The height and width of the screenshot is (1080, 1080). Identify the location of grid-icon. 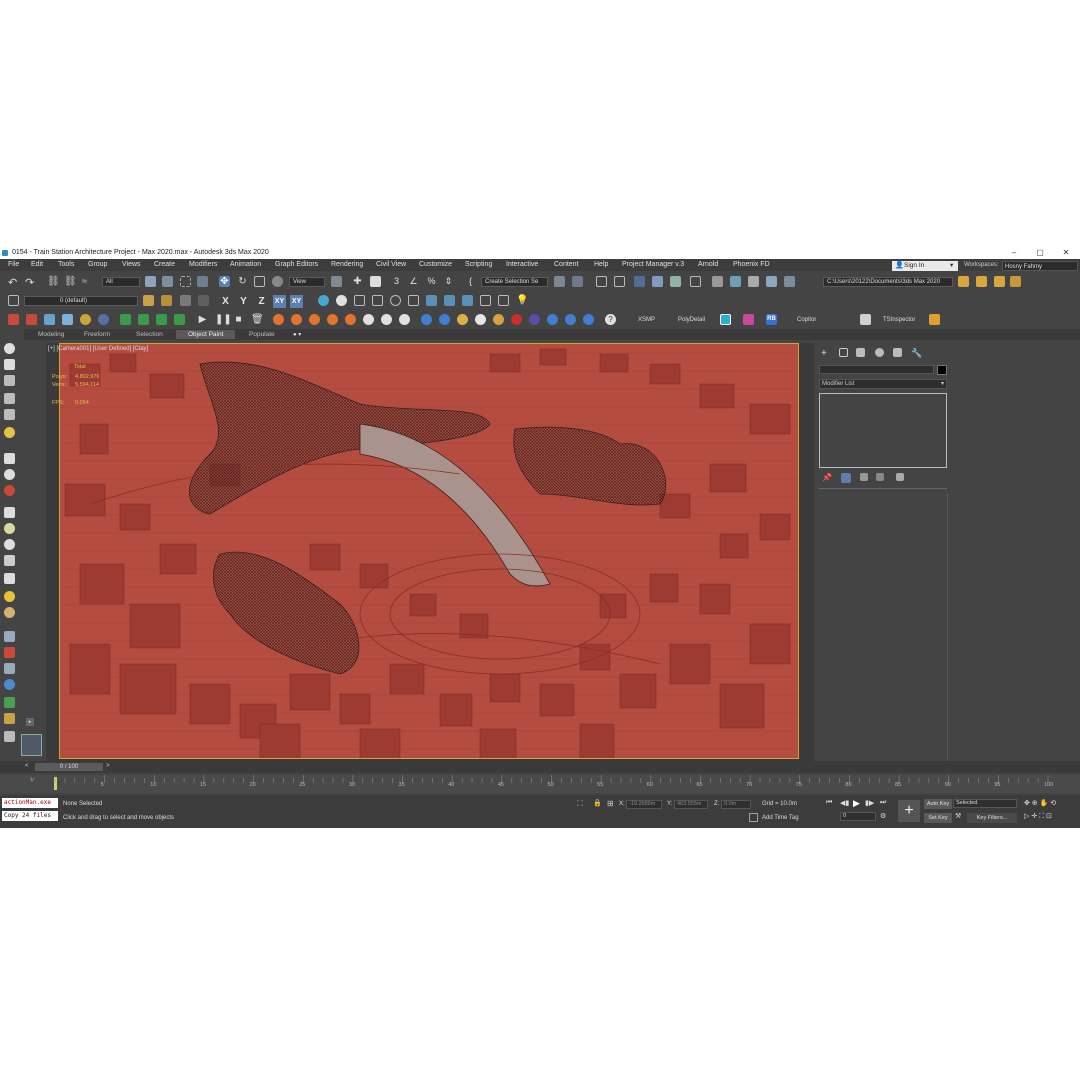
(359, 300).